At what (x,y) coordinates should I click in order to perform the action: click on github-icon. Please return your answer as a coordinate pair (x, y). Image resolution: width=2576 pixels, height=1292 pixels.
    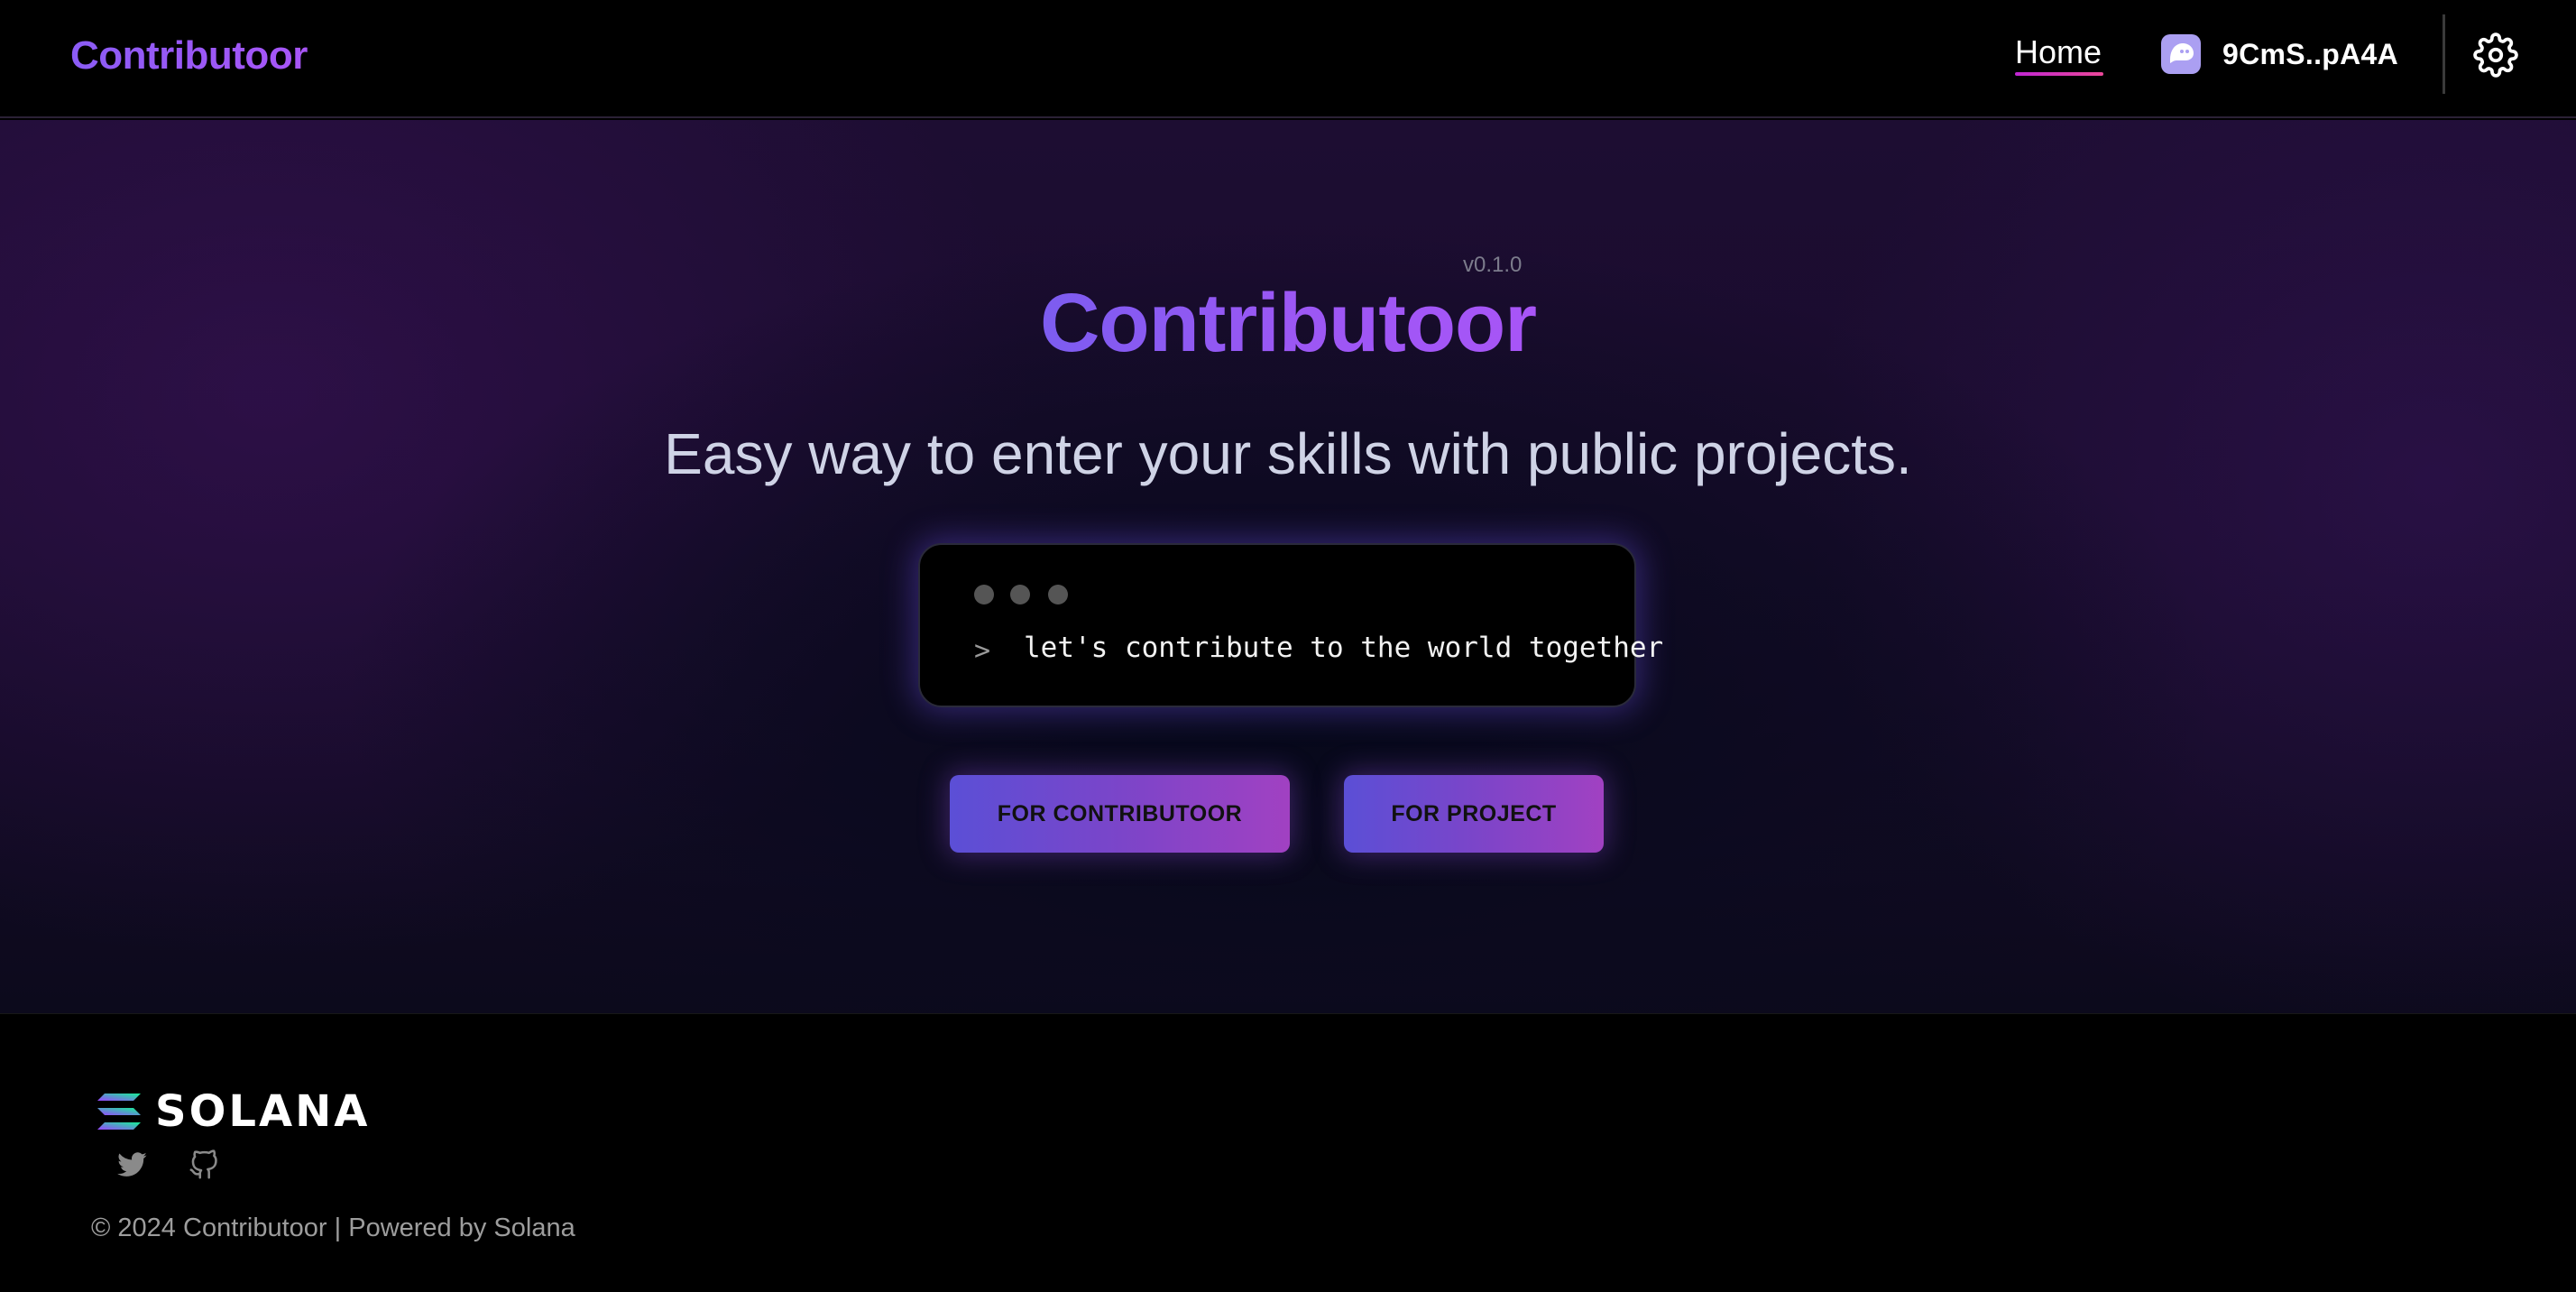
    Looking at the image, I should click on (204, 1164).